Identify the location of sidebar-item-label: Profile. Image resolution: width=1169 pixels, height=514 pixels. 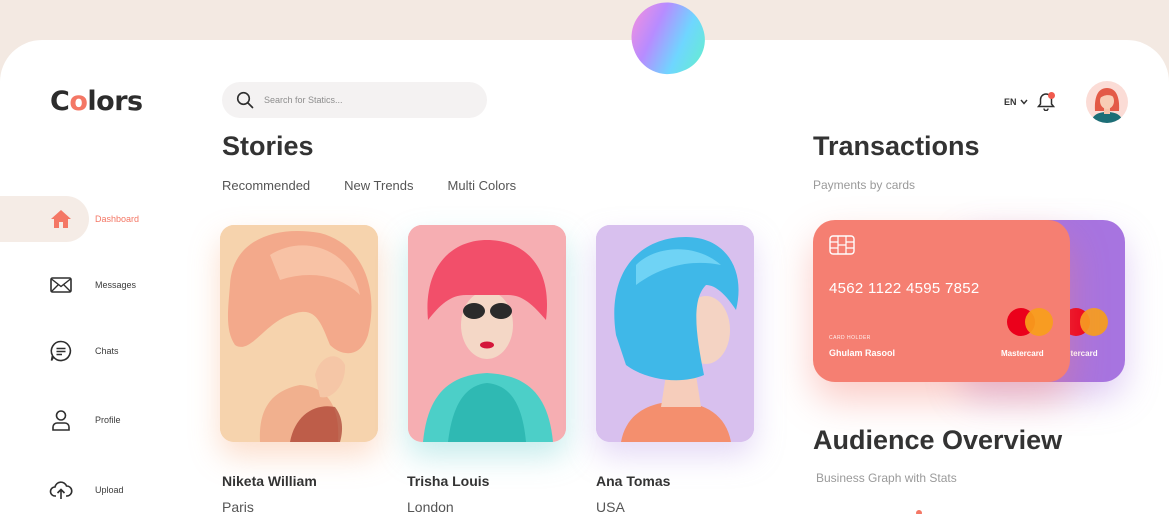
(108, 420).